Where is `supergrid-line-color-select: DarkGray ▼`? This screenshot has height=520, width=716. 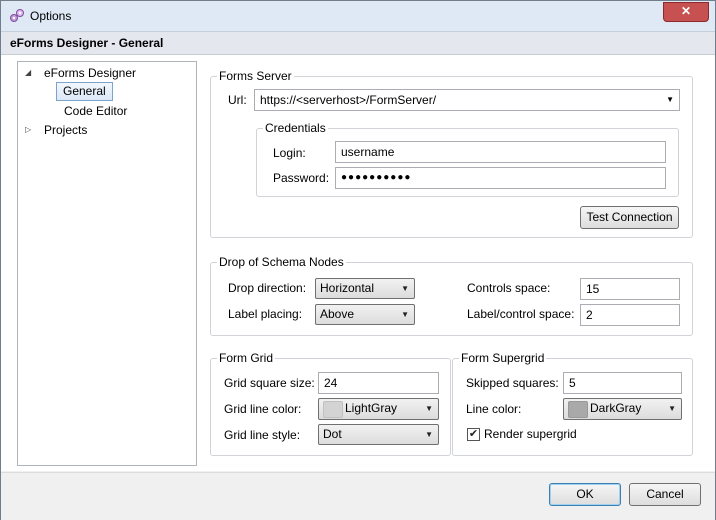
supergrid-line-color-select: DarkGray ▼ is located at coordinates (622, 409).